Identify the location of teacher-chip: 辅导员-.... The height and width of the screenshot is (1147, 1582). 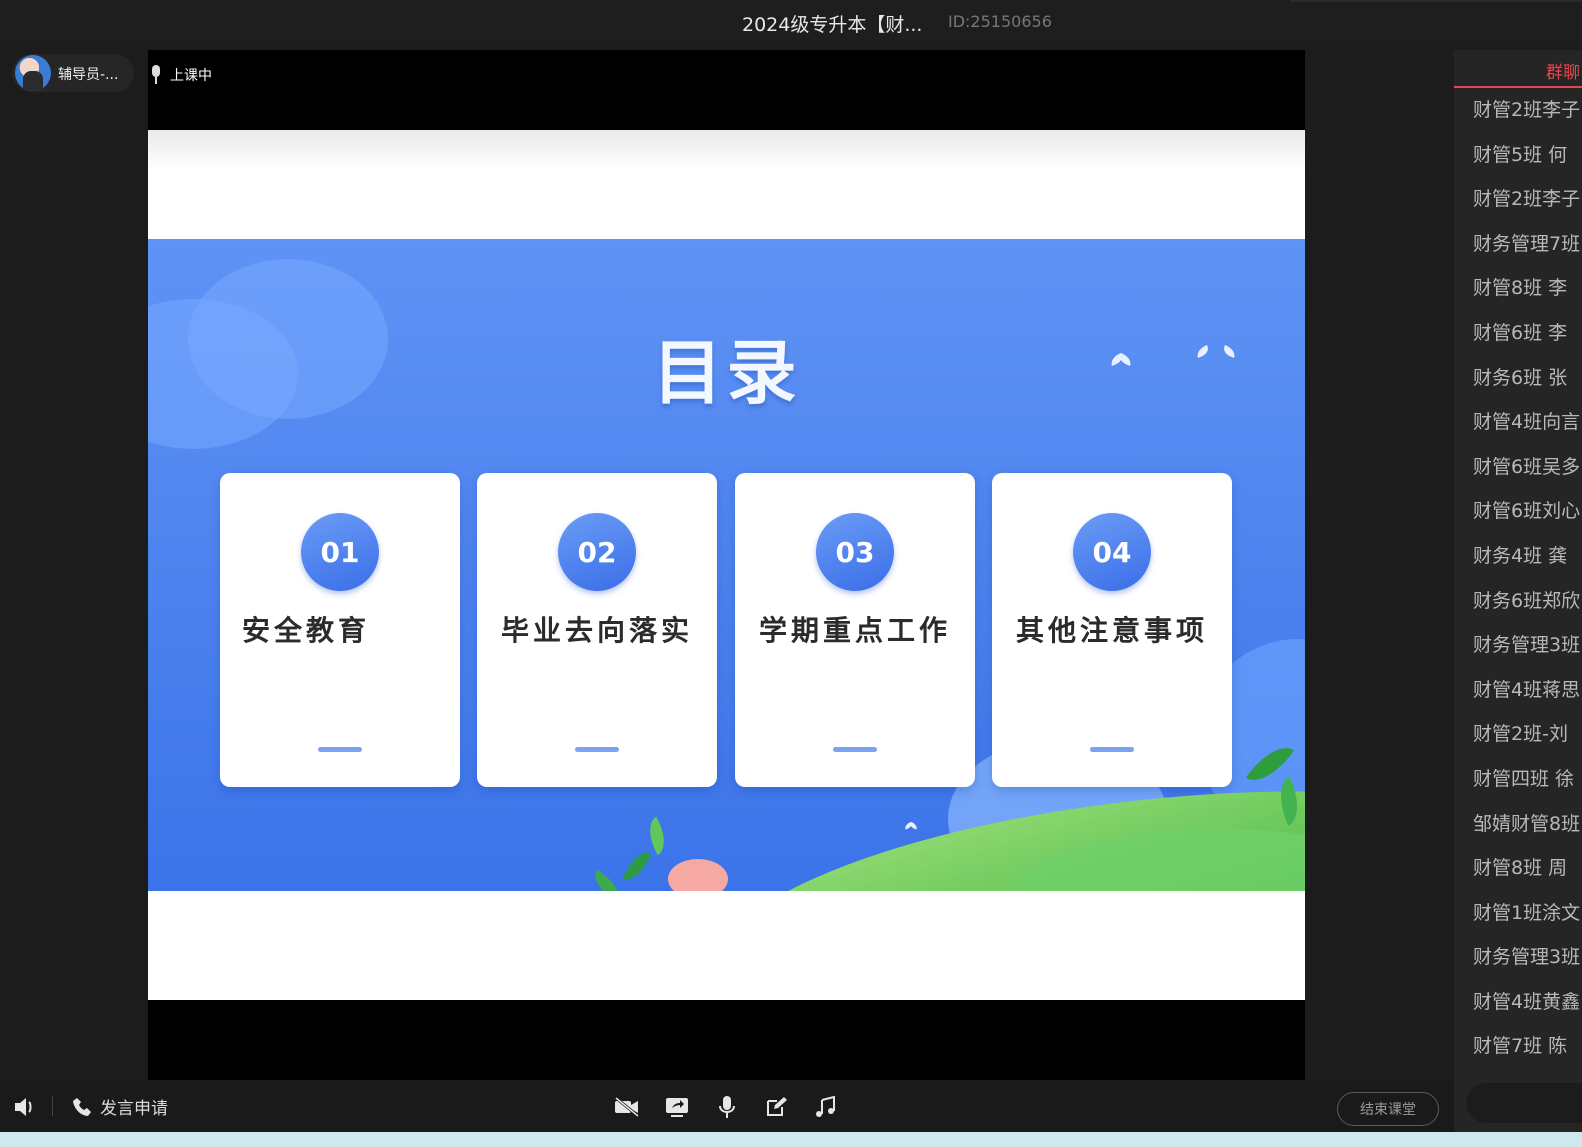
(73, 73).